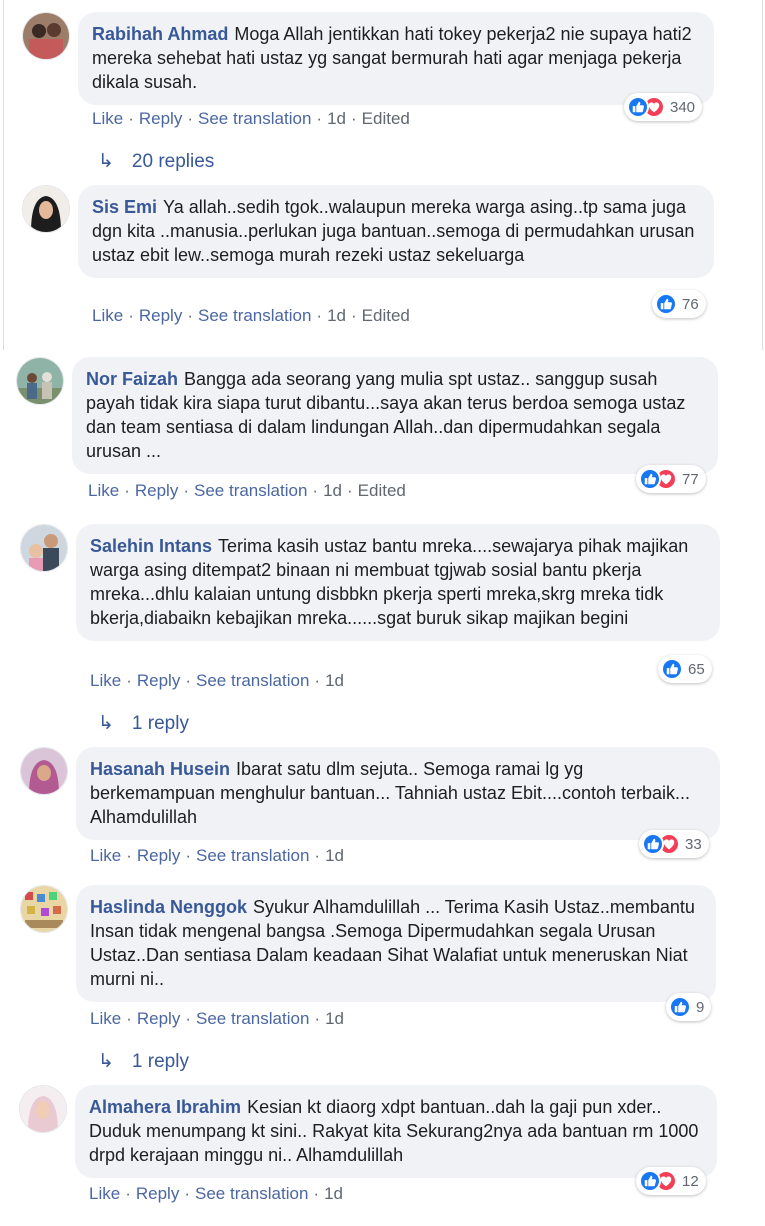  I want to click on reaction-summary: 340, so click(663, 107).